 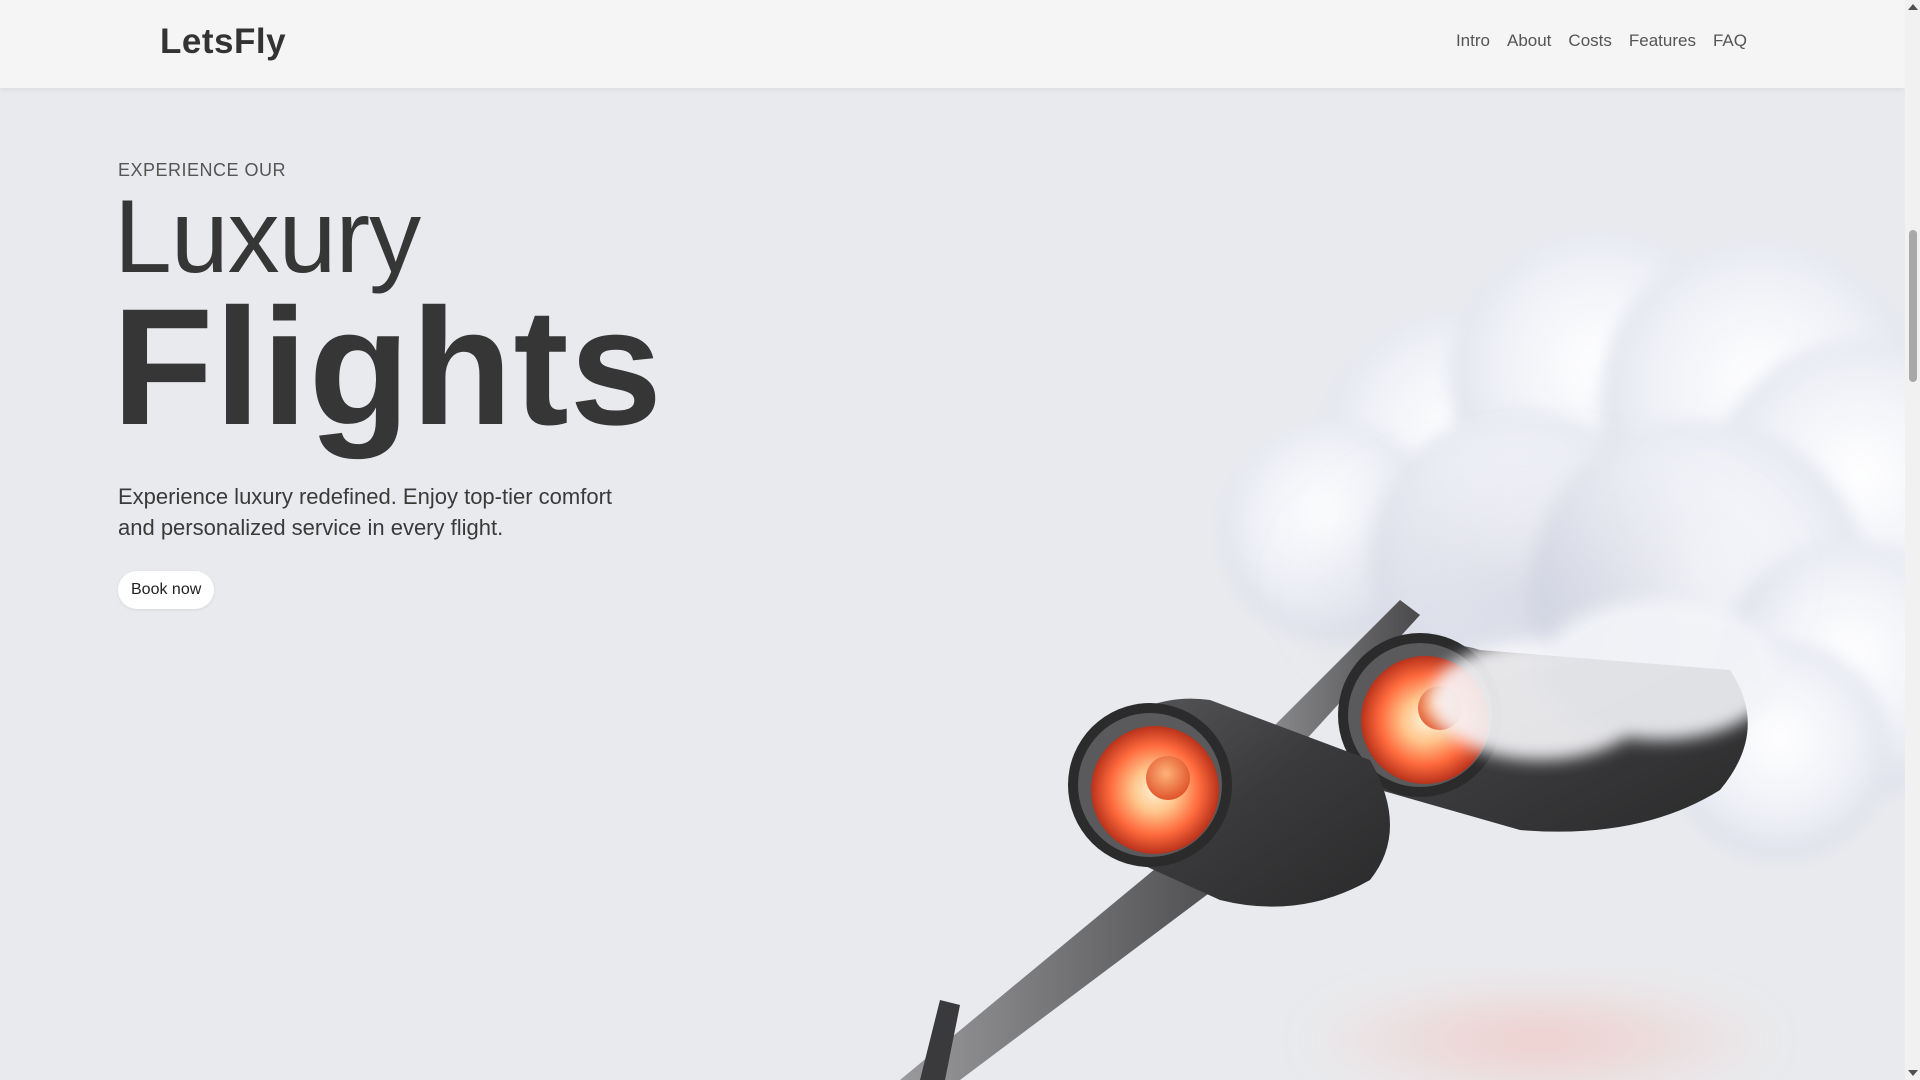 What do you see at coordinates (267, 237) in the screenshot?
I see `hero-title-light: Luxury` at bounding box center [267, 237].